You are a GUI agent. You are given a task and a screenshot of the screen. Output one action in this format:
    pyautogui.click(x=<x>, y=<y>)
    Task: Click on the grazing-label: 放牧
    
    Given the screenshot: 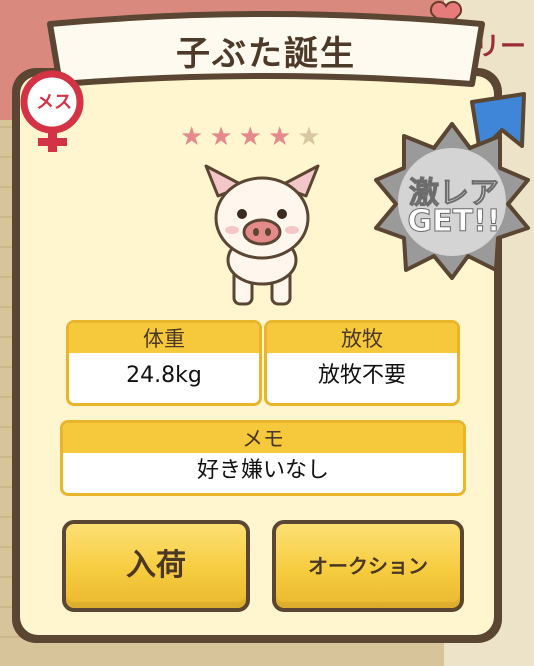 What is the action you would take?
    pyautogui.click(x=362, y=338)
    